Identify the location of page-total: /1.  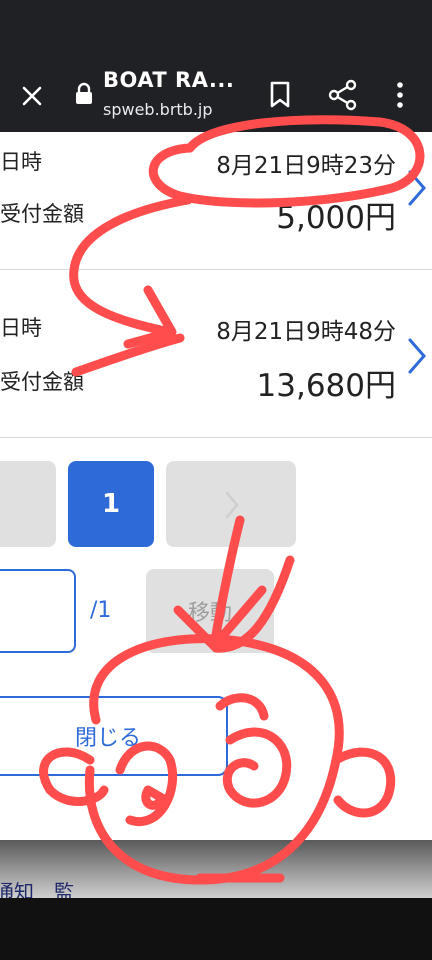
(101, 610).